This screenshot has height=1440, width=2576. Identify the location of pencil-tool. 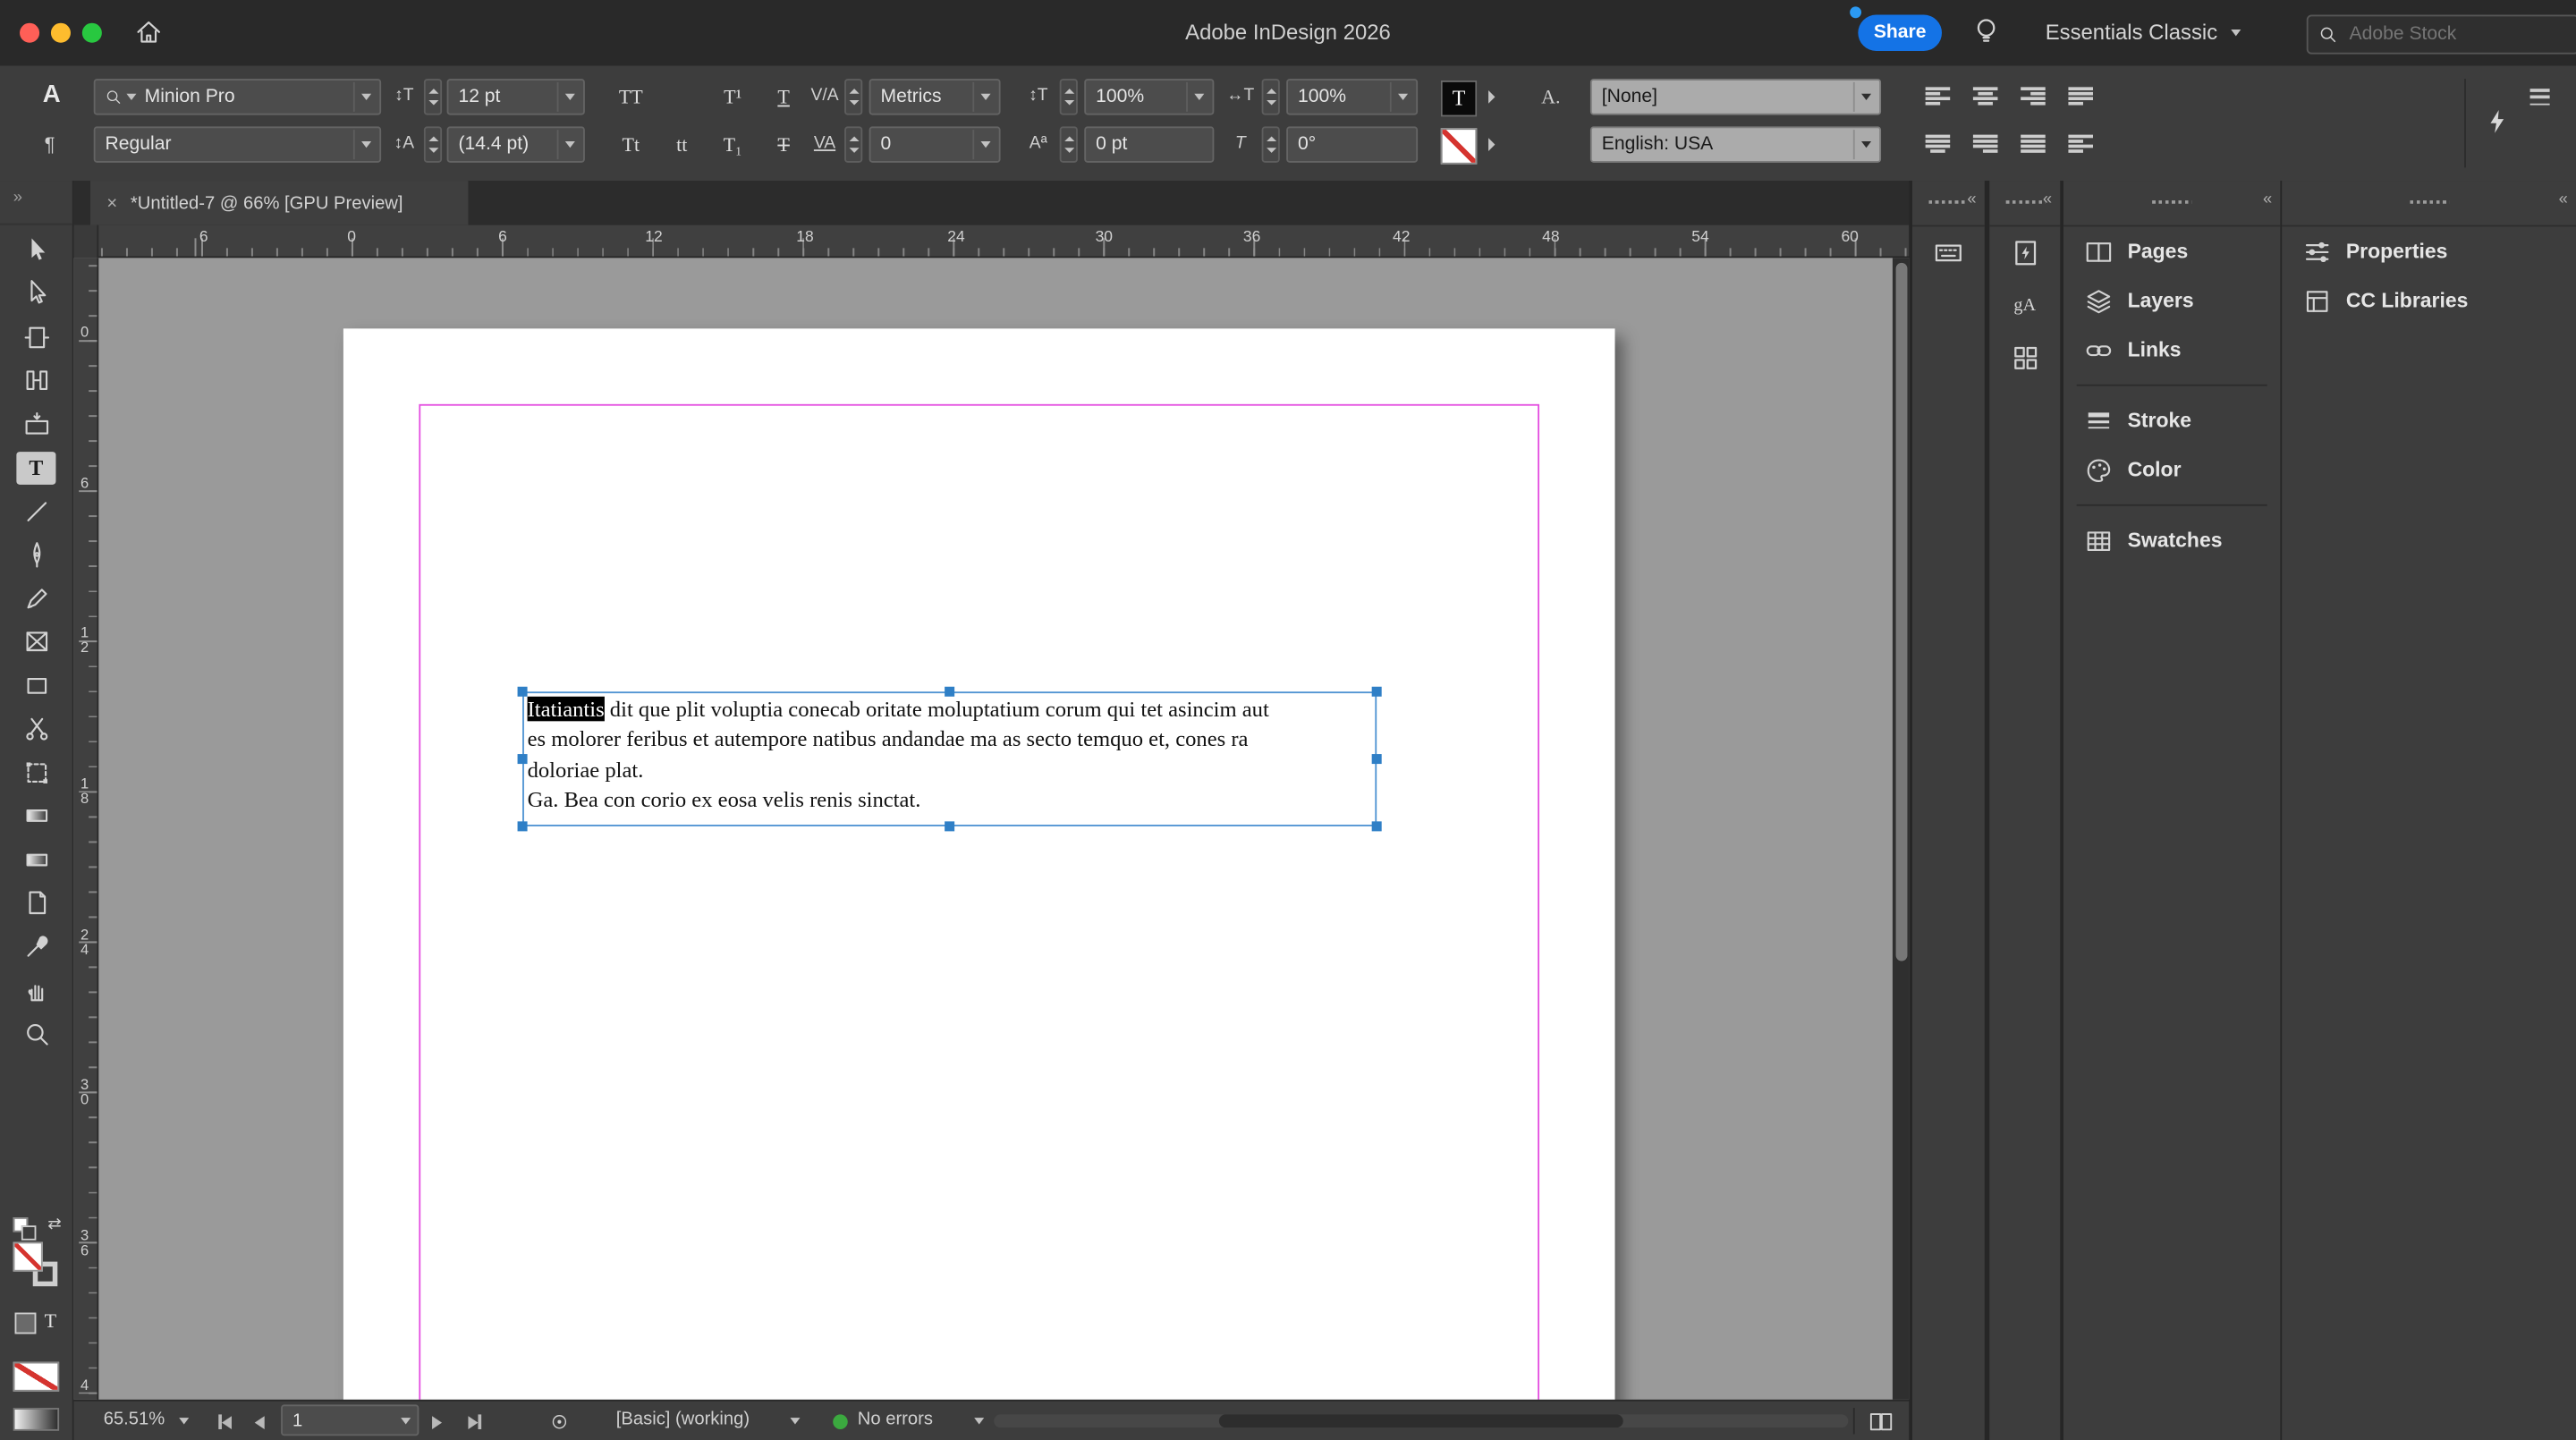
(35, 597).